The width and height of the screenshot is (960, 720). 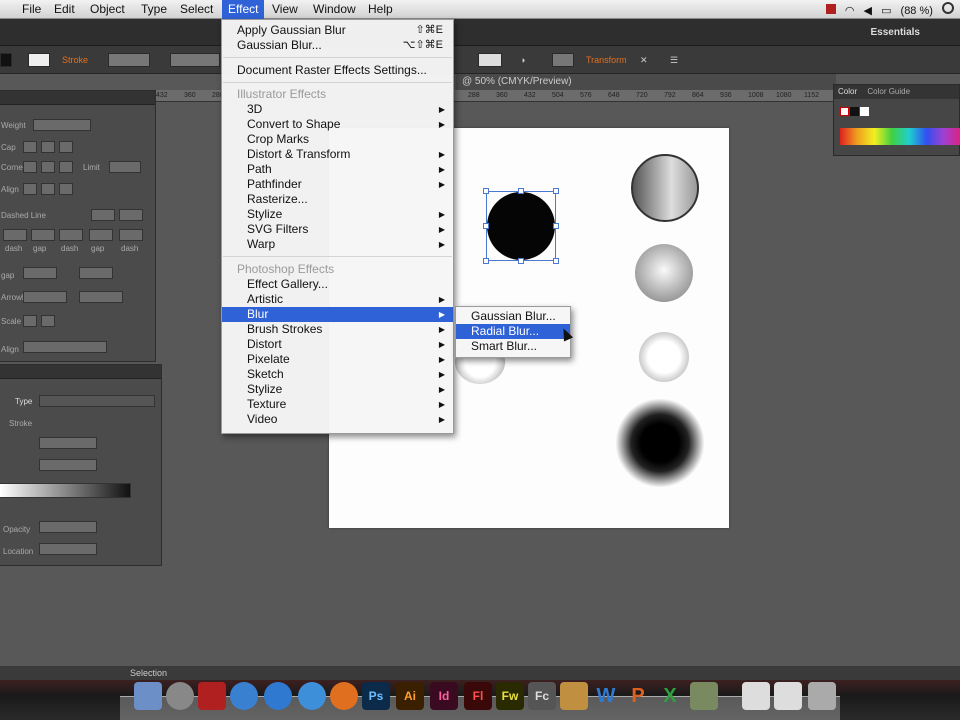 What do you see at coordinates (510, 696) in the screenshot?
I see `fireworks-icon: Fw` at bounding box center [510, 696].